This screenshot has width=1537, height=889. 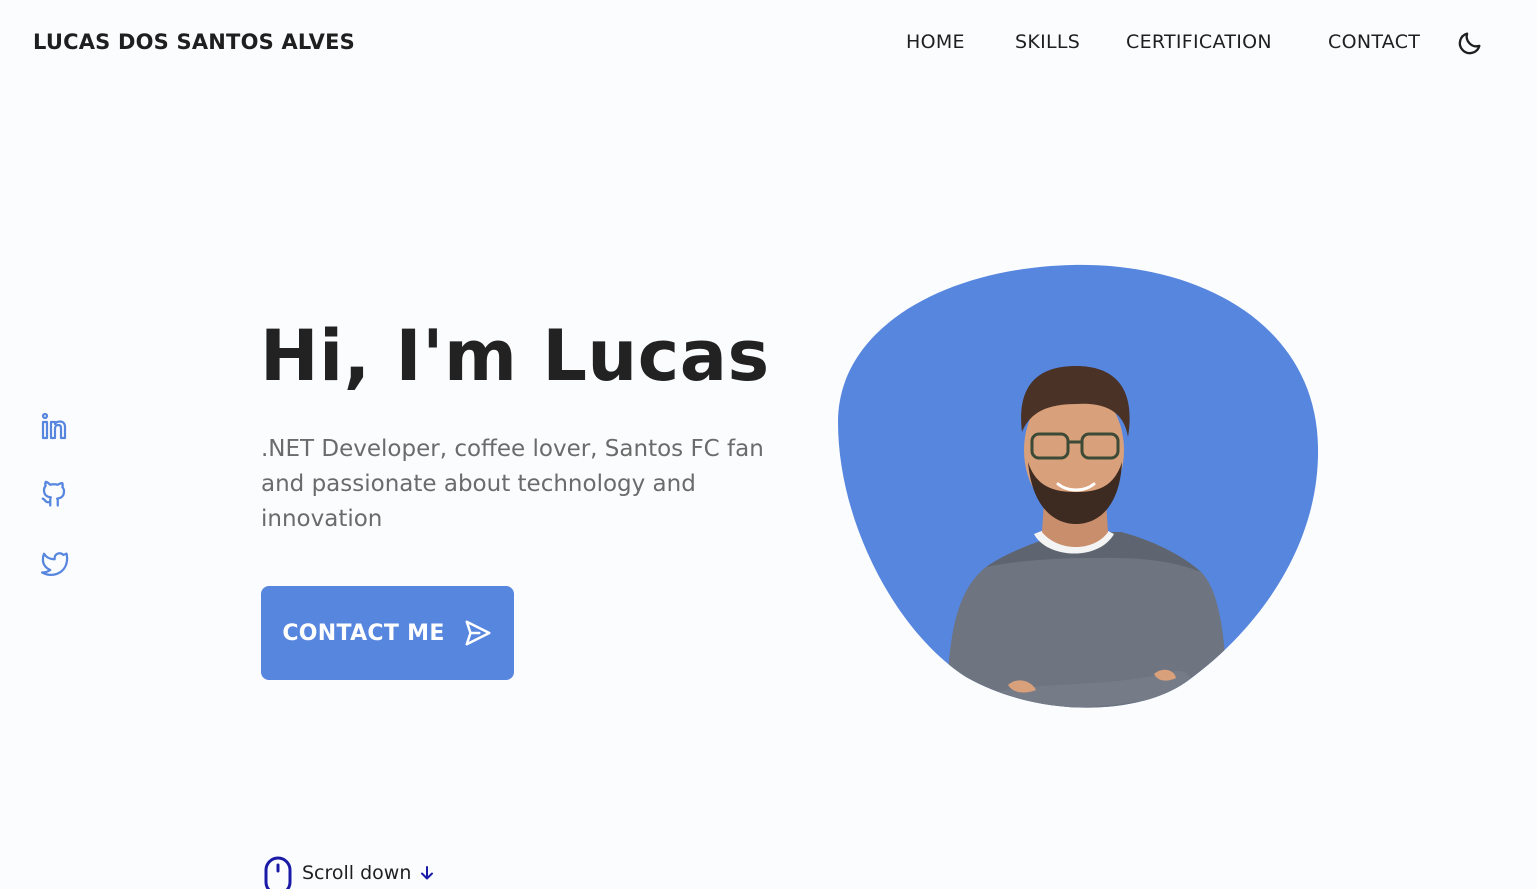 What do you see at coordinates (194, 42) in the screenshot?
I see `brand-logo: LUCAS DOS SANTOS ALVES` at bounding box center [194, 42].